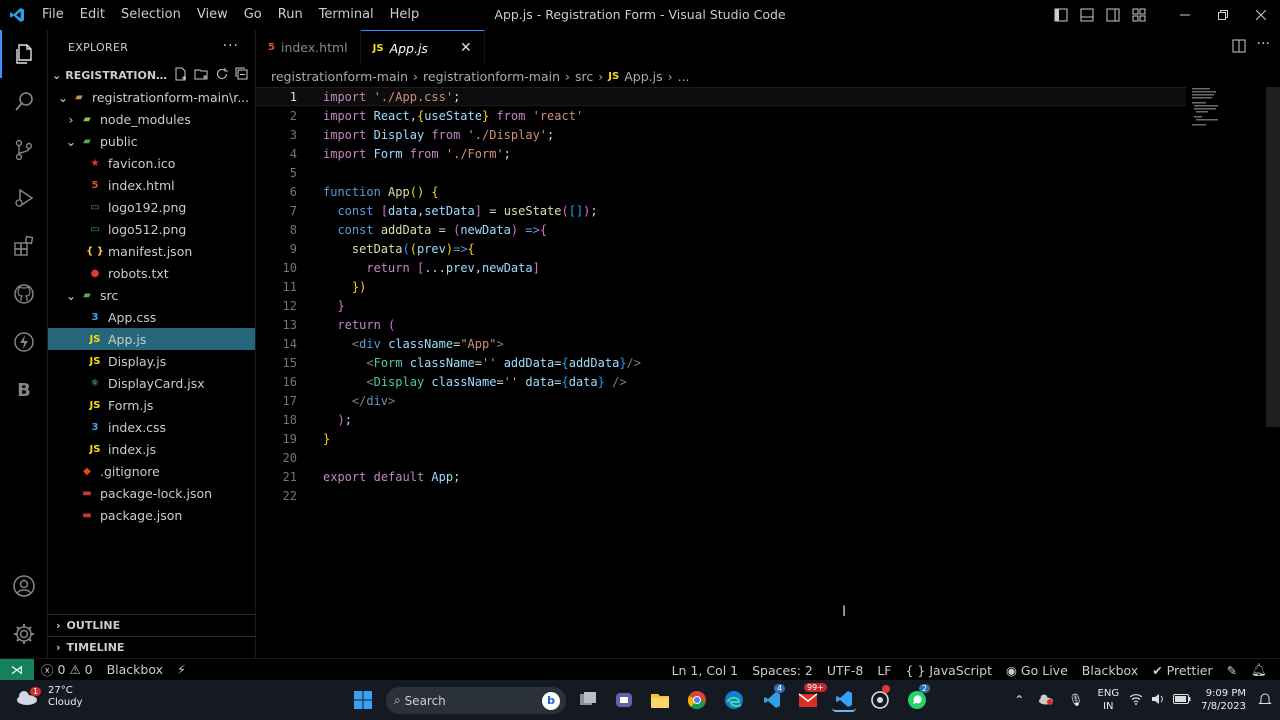  I want to click on windows-start-icon, so click(363, 700).